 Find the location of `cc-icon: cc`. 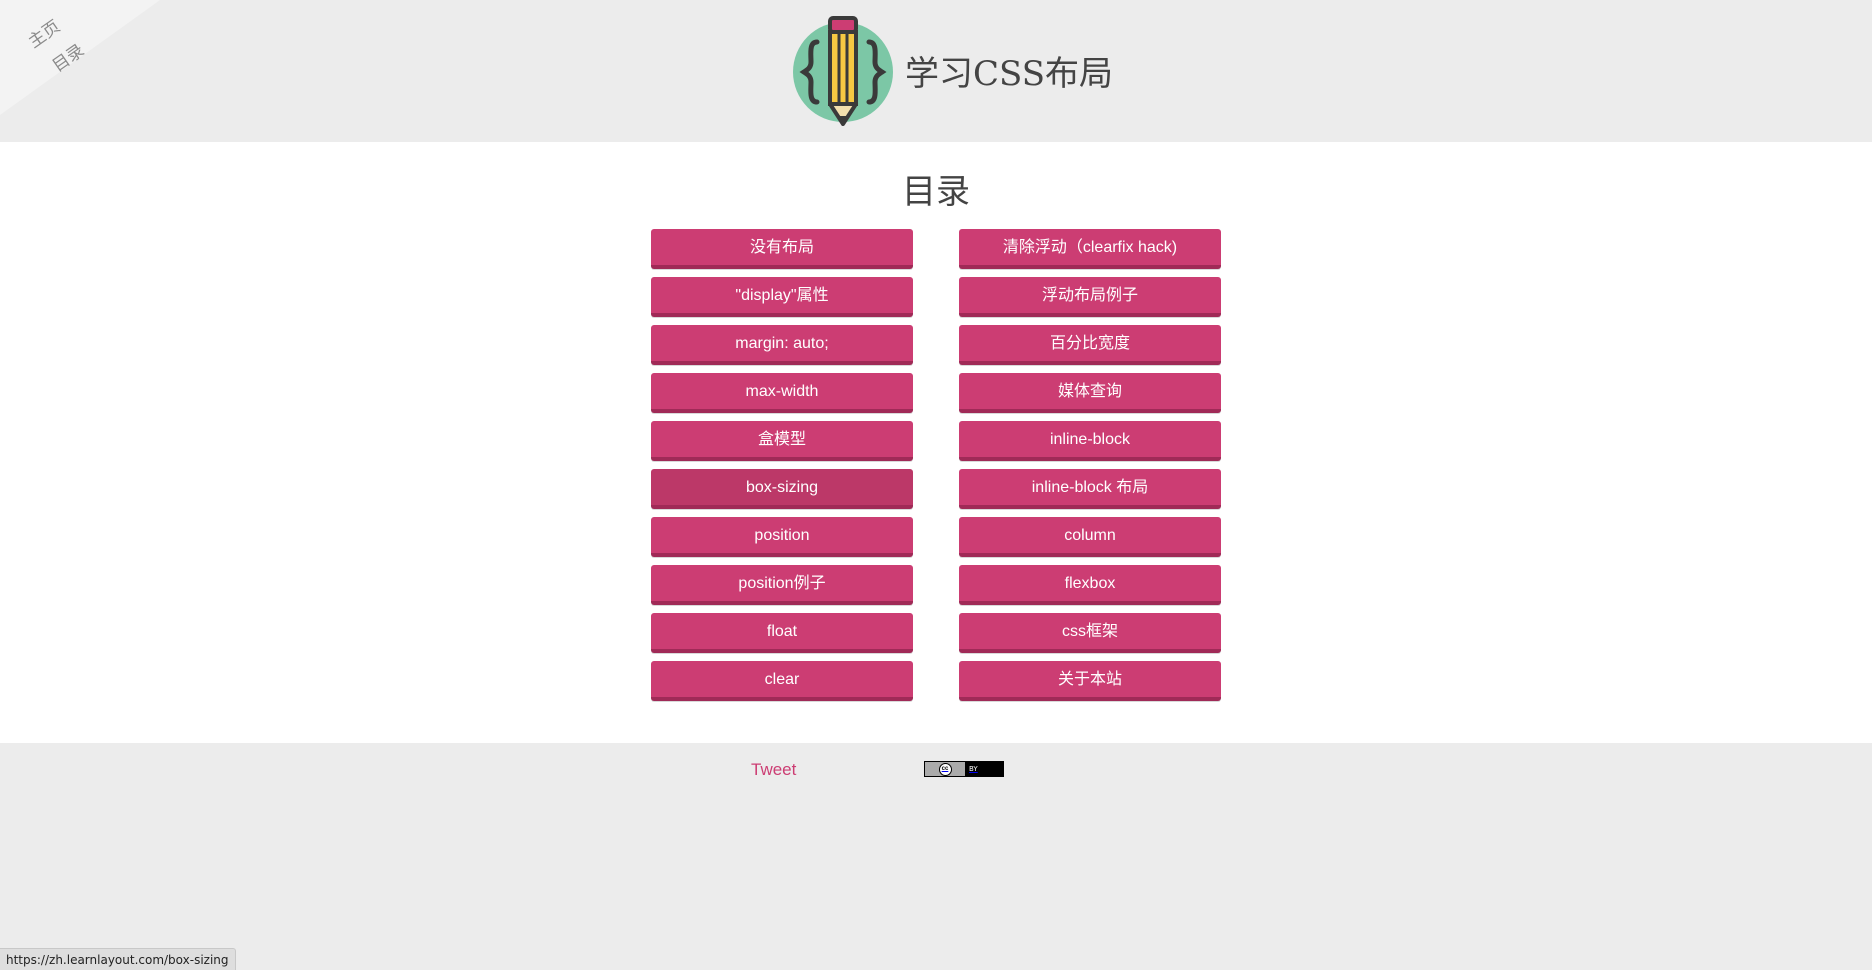

cc-icon: cc is located at coordinates (945, 769).